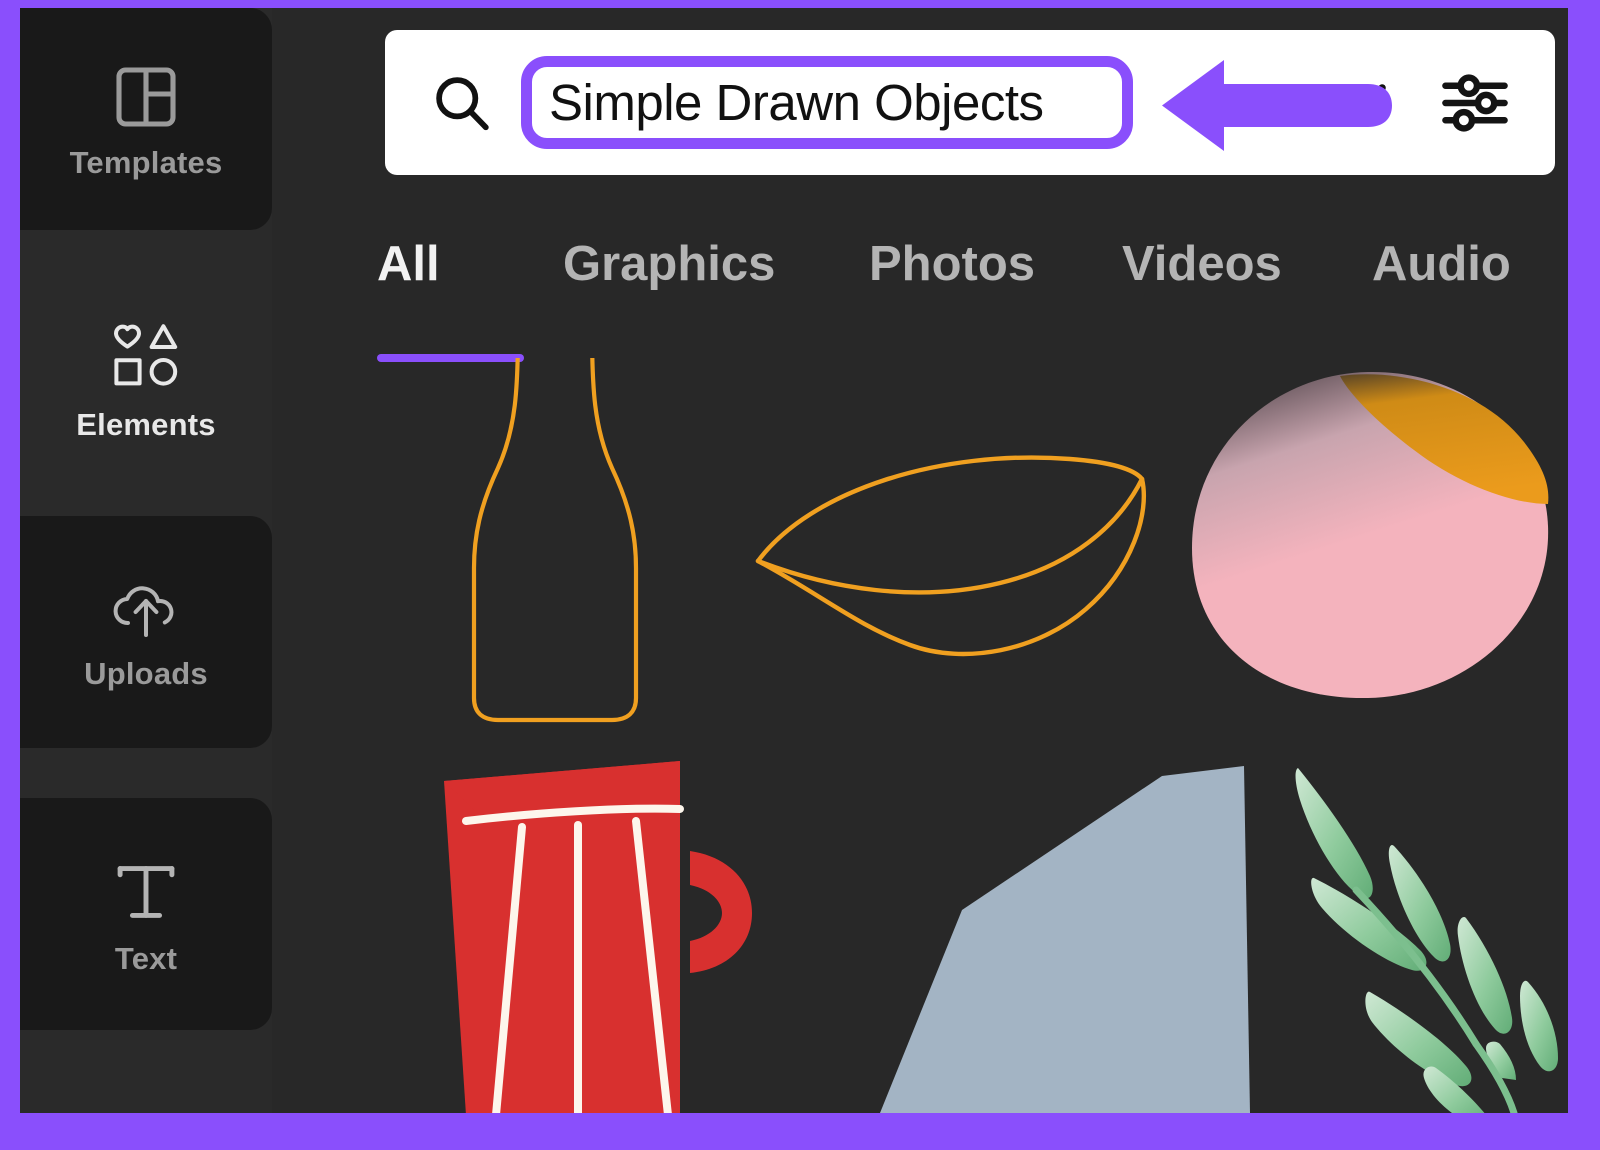 This screenshot has height=1150, width=1600. I want to click on search-bar: Simple Drawn Objects, so click(970, 102).